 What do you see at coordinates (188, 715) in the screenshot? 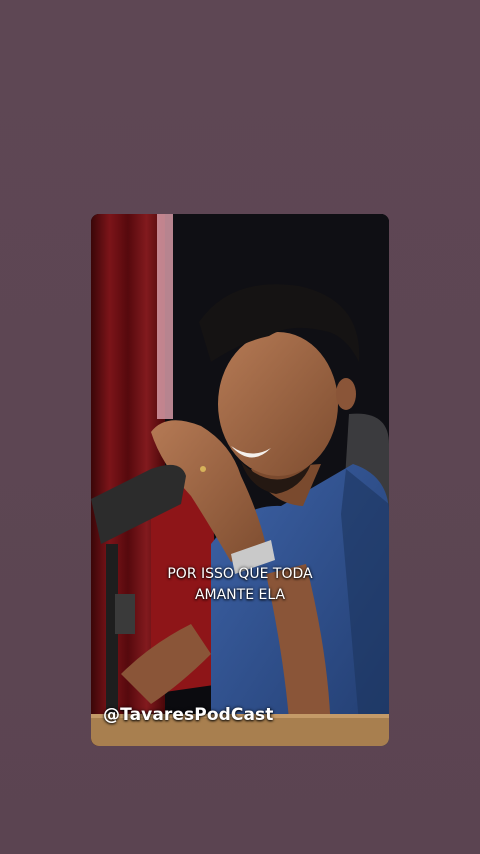
I see `channel-watermark: @TavaresPodCast` at bounding box center [188, 715].